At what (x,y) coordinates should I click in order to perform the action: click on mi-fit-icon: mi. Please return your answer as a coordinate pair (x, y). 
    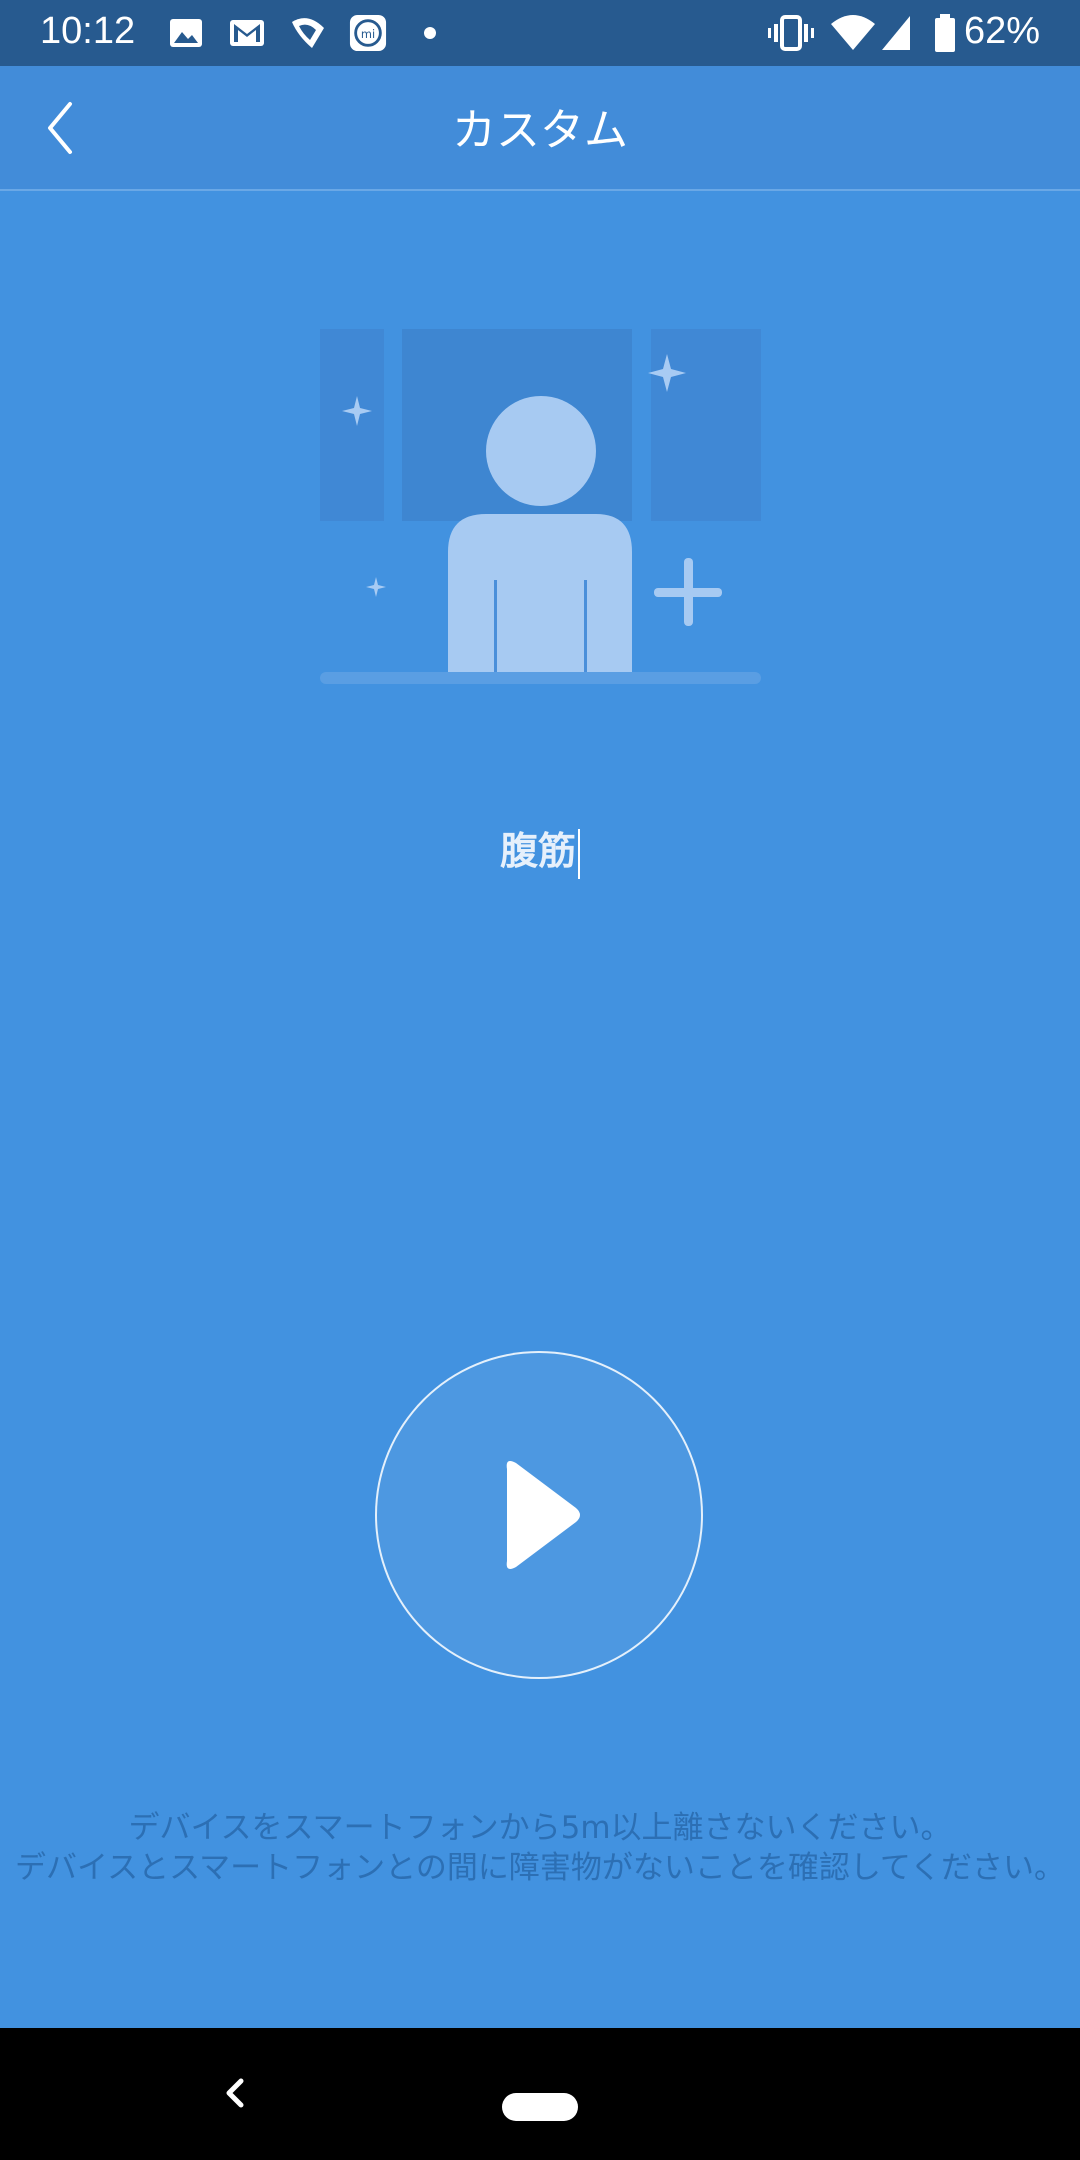
    Looking at the image, I should click on (368, 33).